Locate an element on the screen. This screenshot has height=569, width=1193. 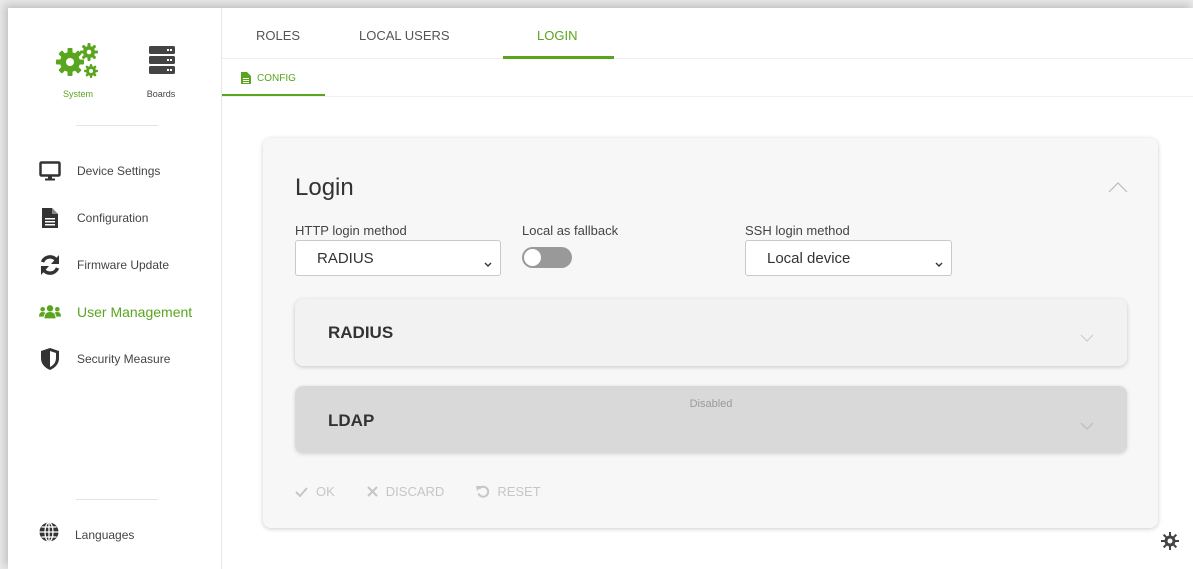
subtab-bar: CONFIG is located at coordinates (707, 78).